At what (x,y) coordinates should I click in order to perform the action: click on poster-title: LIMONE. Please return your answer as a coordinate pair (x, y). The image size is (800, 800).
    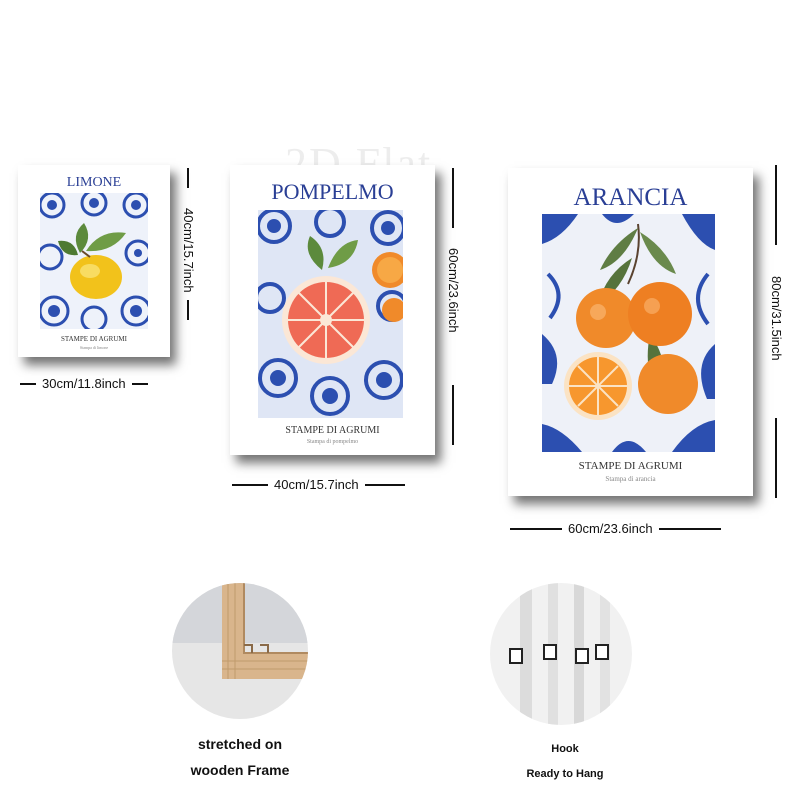
    Looking at the image, I should click on (94, 182).